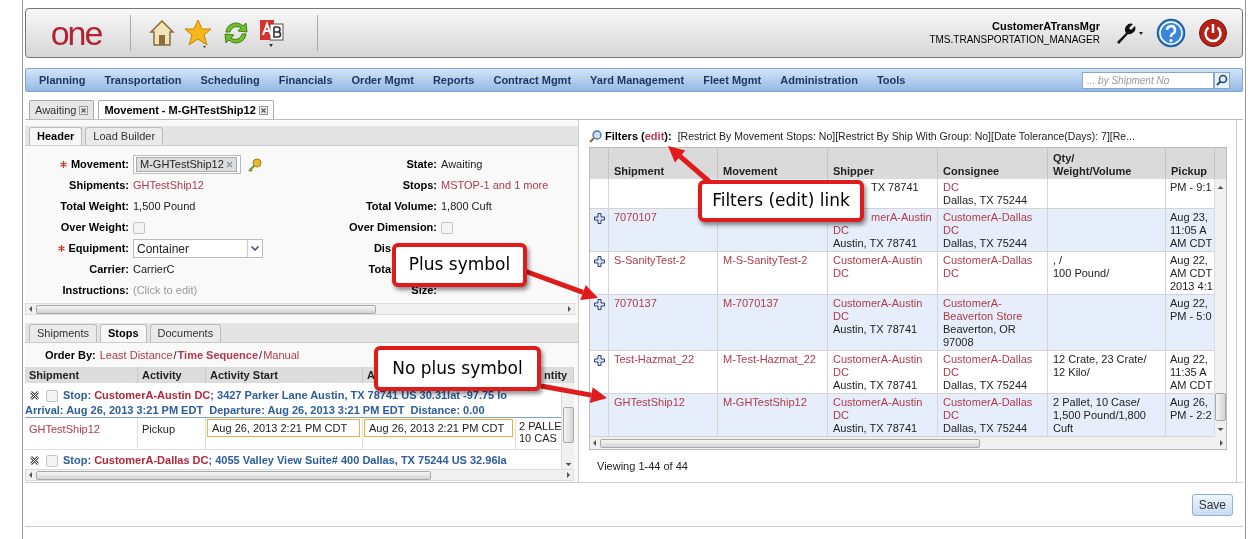 This screenshot has height=539, width=1257. What do you see at coordinates (285, 396) in the screenshot?
I see `stop-title: Stop: CustomerA-Austin DC; 3427 Parker Lane Austin, TX 78741 US 30.31lat -97.75 lo` at bounding box center [285, 396].